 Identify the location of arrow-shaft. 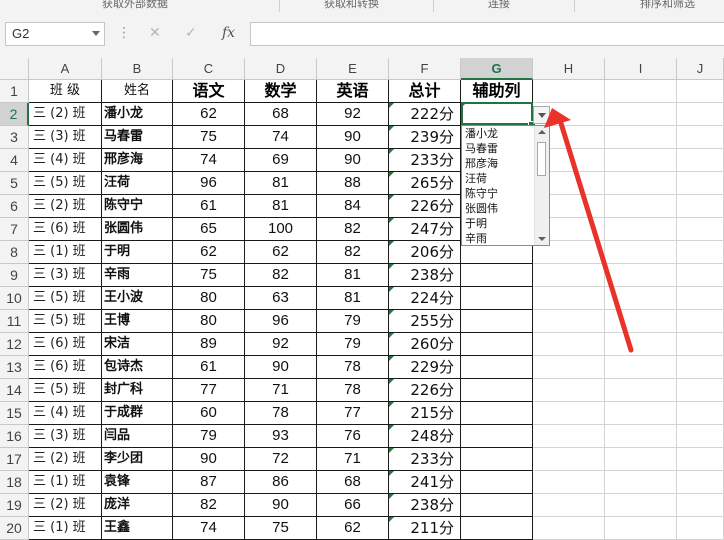
(595, 235).